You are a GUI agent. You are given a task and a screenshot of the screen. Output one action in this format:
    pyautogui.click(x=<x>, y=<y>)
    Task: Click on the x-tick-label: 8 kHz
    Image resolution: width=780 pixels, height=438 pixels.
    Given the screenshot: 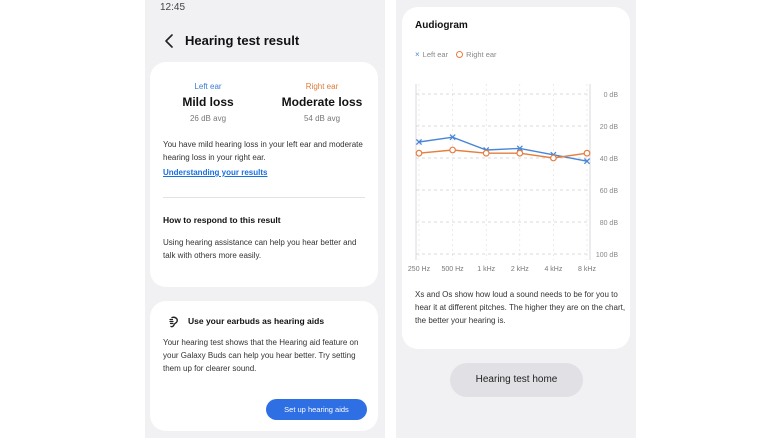 What is the action you would take?
    pyautogui.click(x=587, y=269)
    